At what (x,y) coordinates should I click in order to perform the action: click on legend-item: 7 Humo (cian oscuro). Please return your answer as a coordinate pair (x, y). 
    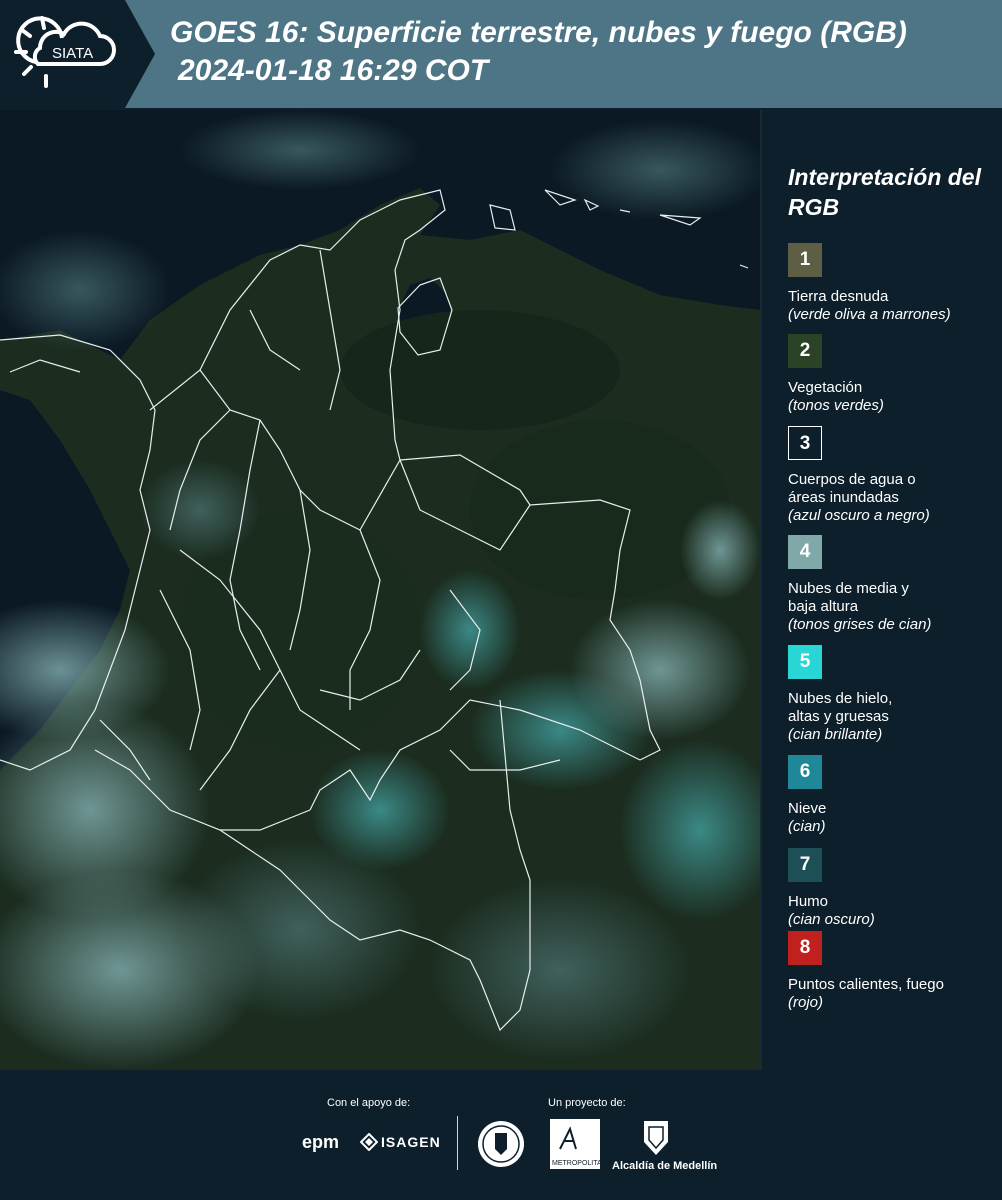
    Looking at the image, I should click on (893, 888).